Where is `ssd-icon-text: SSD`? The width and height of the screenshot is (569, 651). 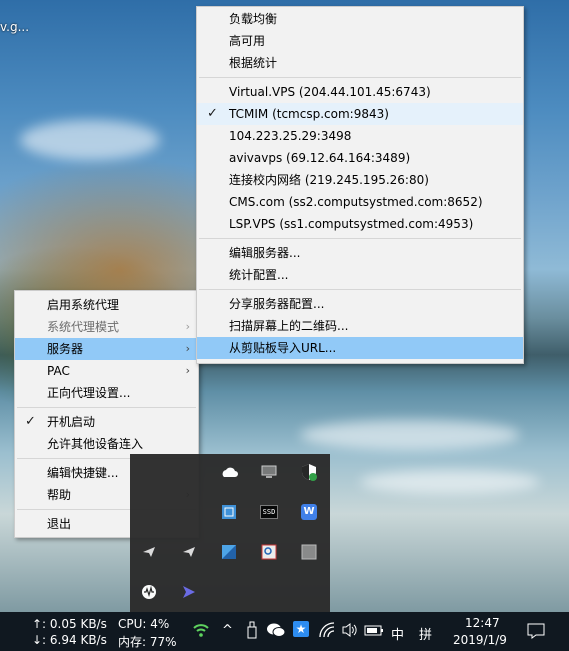
ssd-icon-text: SSD is located at coordinates (269, 512).